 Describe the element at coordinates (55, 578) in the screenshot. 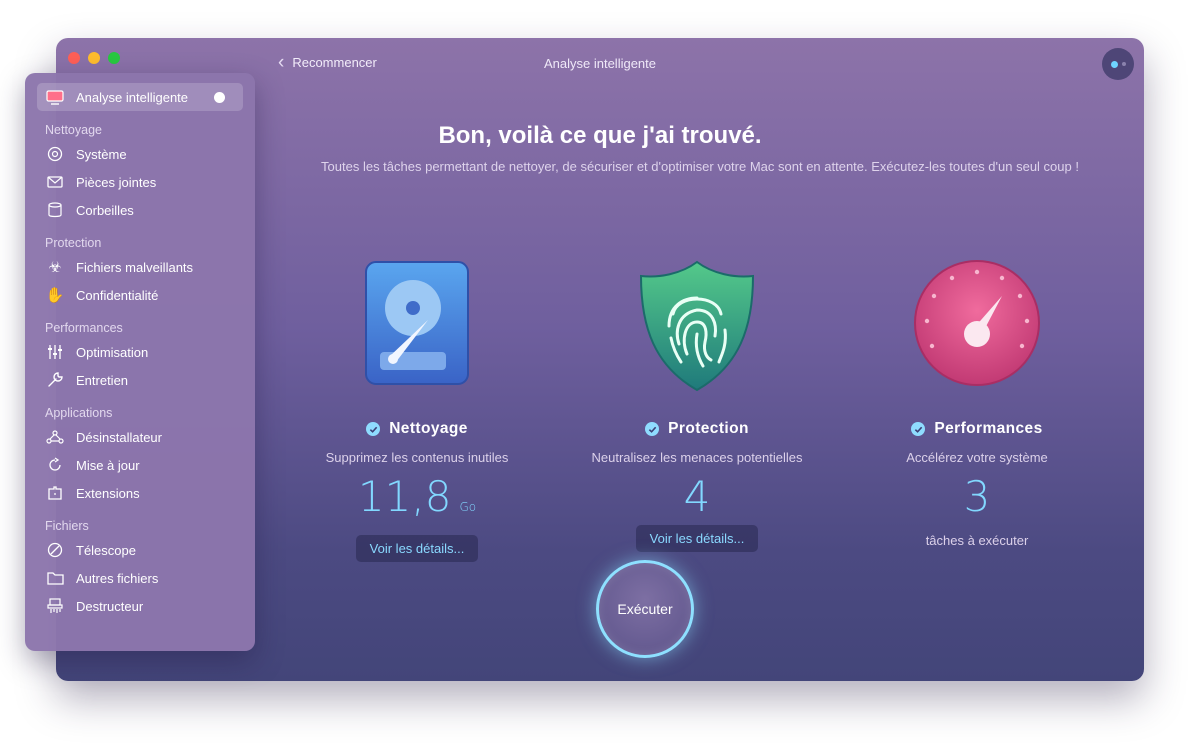

I see `folder-icon` at that location.